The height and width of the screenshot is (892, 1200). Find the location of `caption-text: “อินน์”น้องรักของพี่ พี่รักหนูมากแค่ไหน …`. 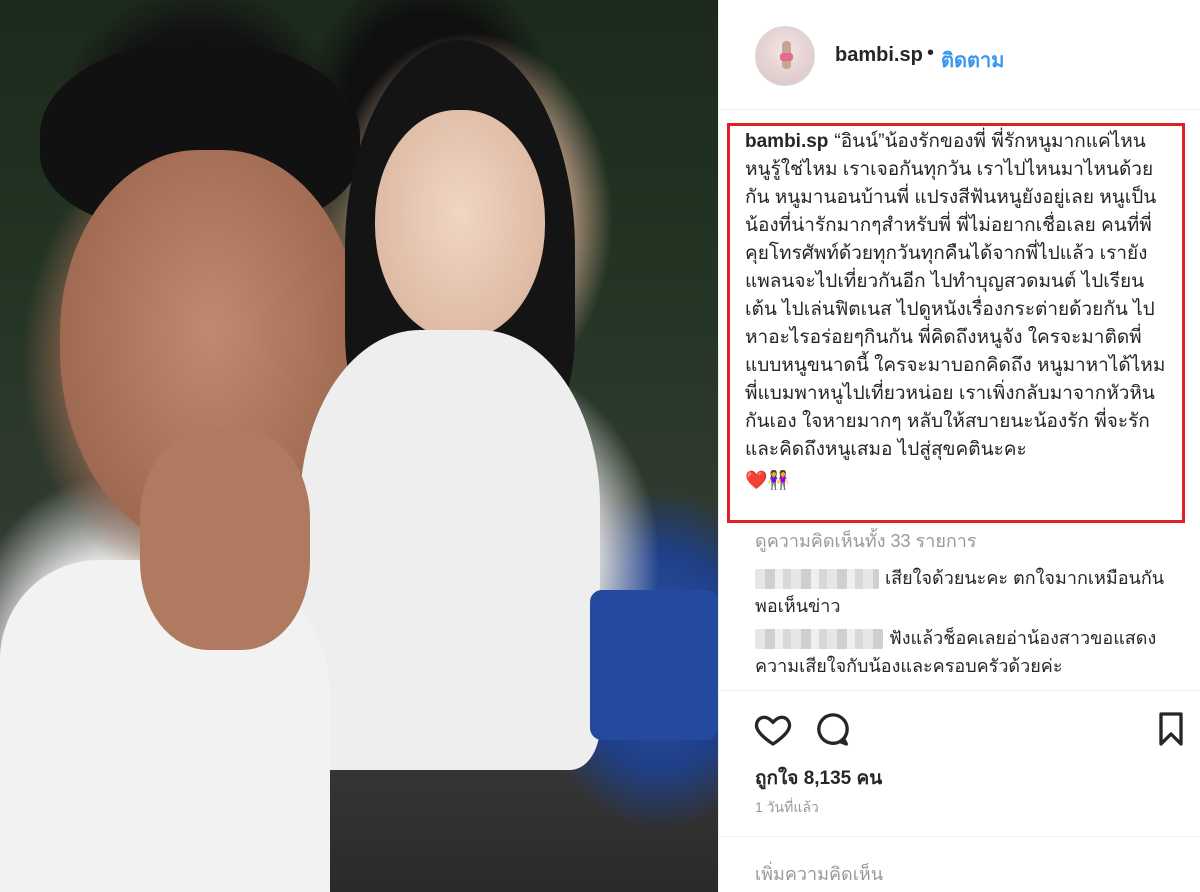

caption-text: “อินน์”น้องรักของพี่ พี่รักหนูมากแค่ไหน … is located at coordinates (955, 295).